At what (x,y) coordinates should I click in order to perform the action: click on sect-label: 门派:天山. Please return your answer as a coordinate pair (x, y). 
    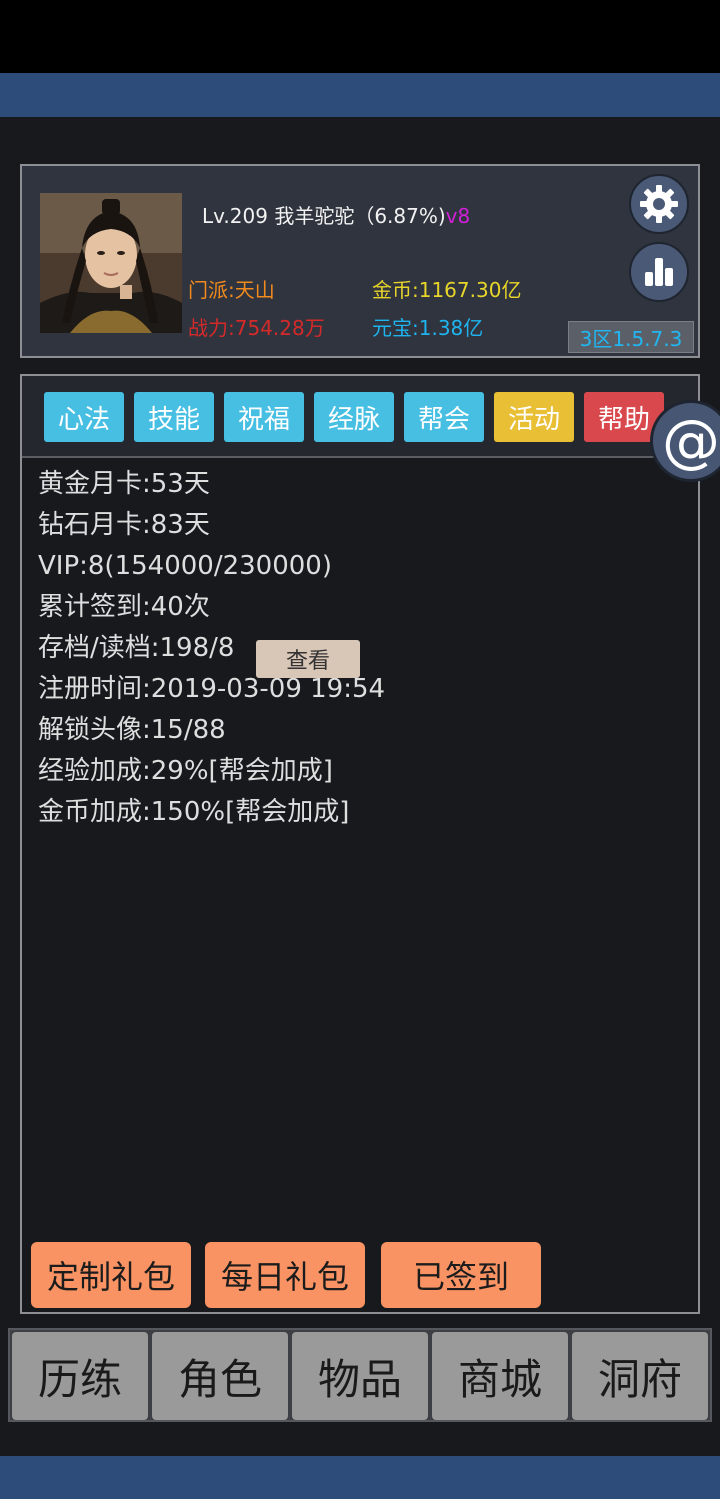
    Looking at the image, I should click on (231, 290).